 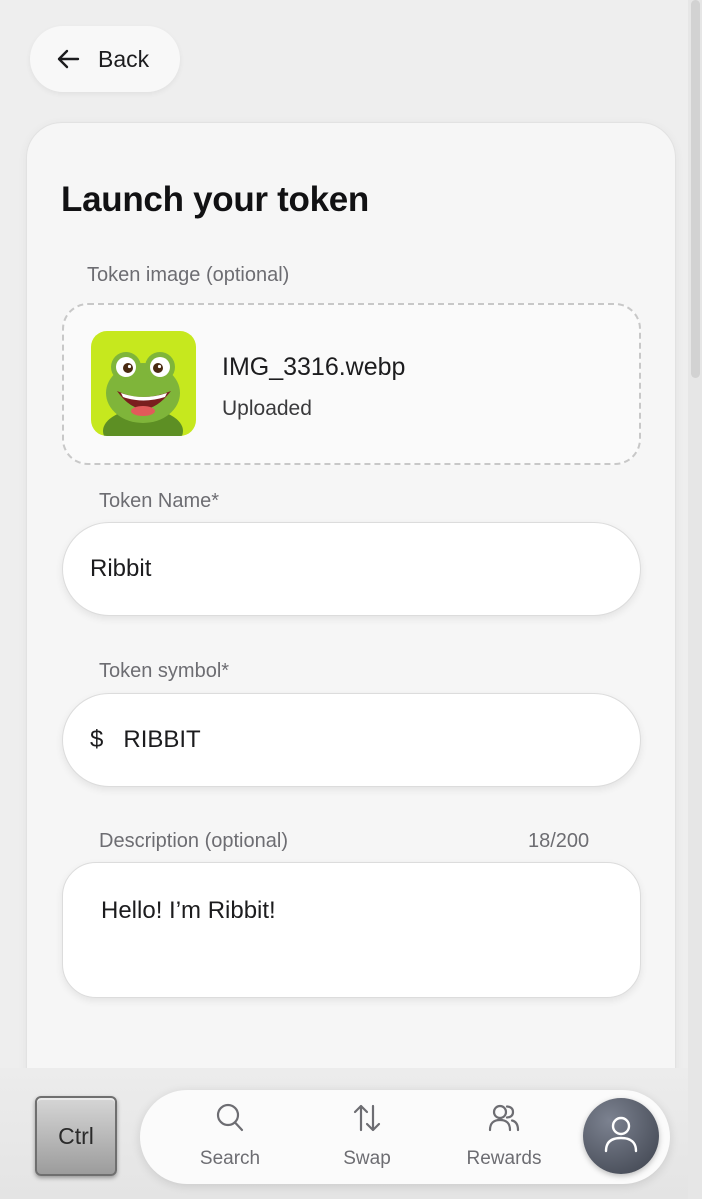 What do you see at coordinates (188, 275) in the screenshot?
I see `token-image-label: Token image (optional)` at bounding box center [188, 275].